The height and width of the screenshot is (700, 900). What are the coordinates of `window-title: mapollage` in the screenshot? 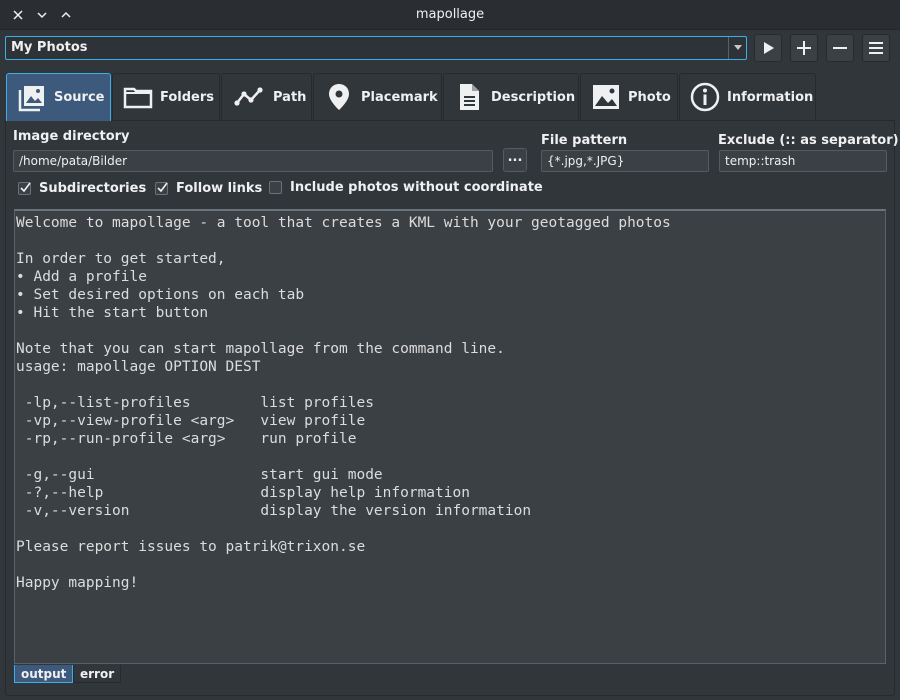 It's located at (450, 14).